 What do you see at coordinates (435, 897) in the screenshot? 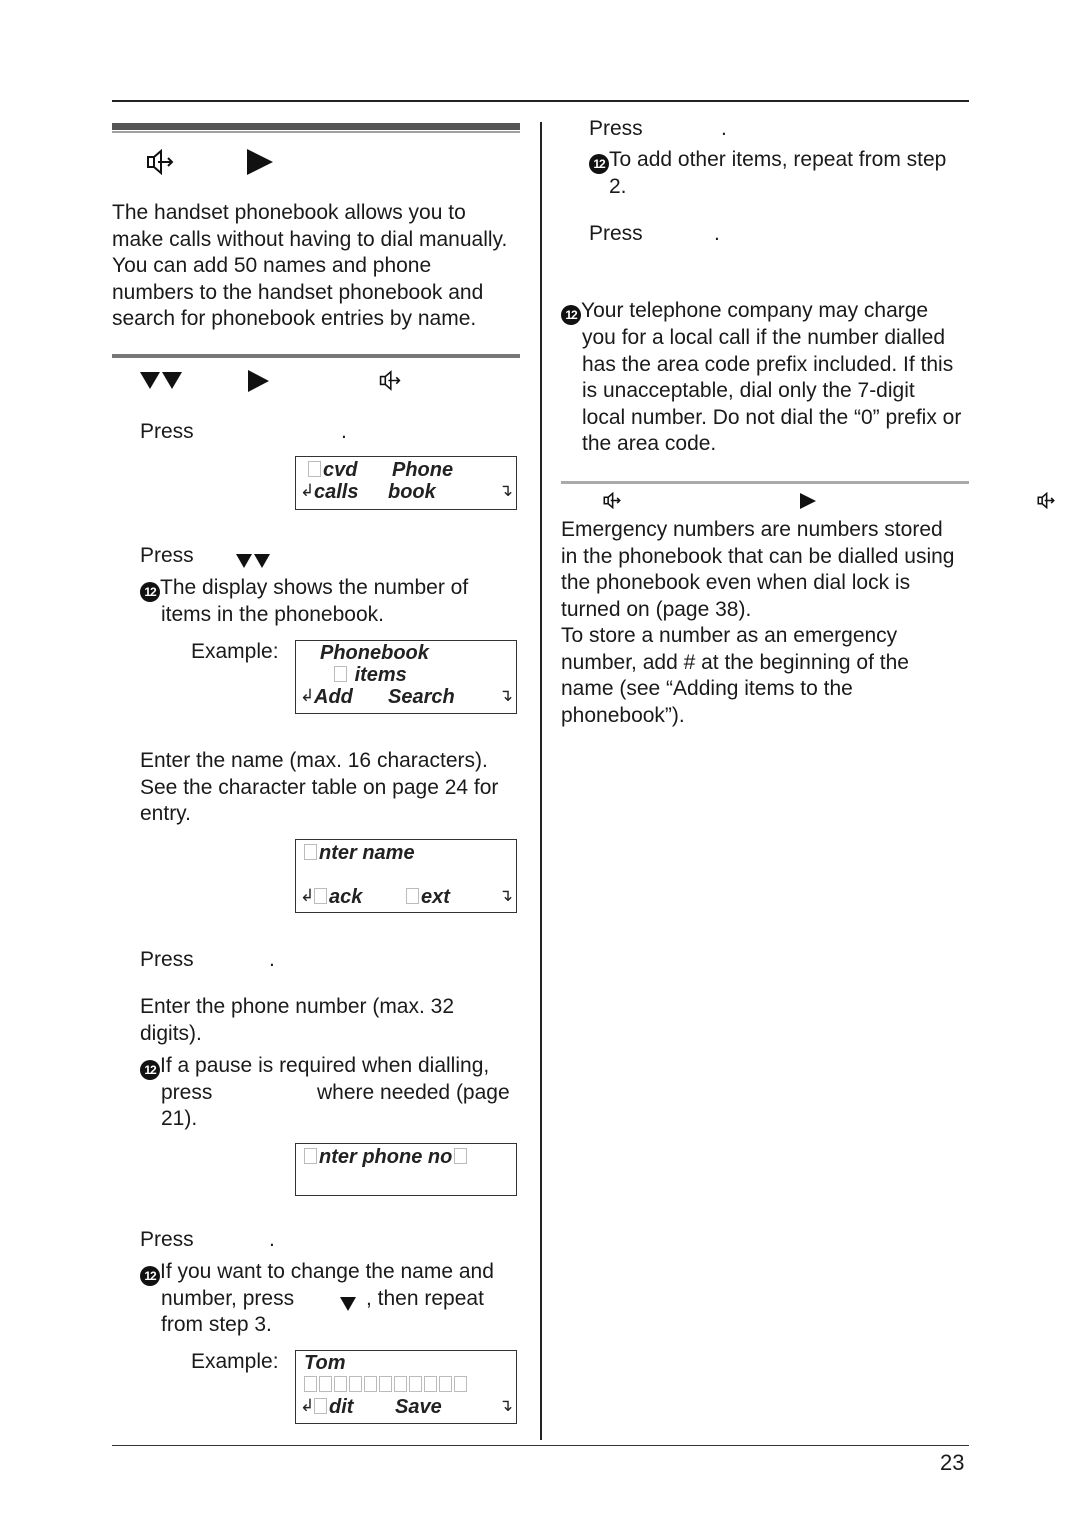
I see `lcd-text: ext` at bounding box center [435, 897].